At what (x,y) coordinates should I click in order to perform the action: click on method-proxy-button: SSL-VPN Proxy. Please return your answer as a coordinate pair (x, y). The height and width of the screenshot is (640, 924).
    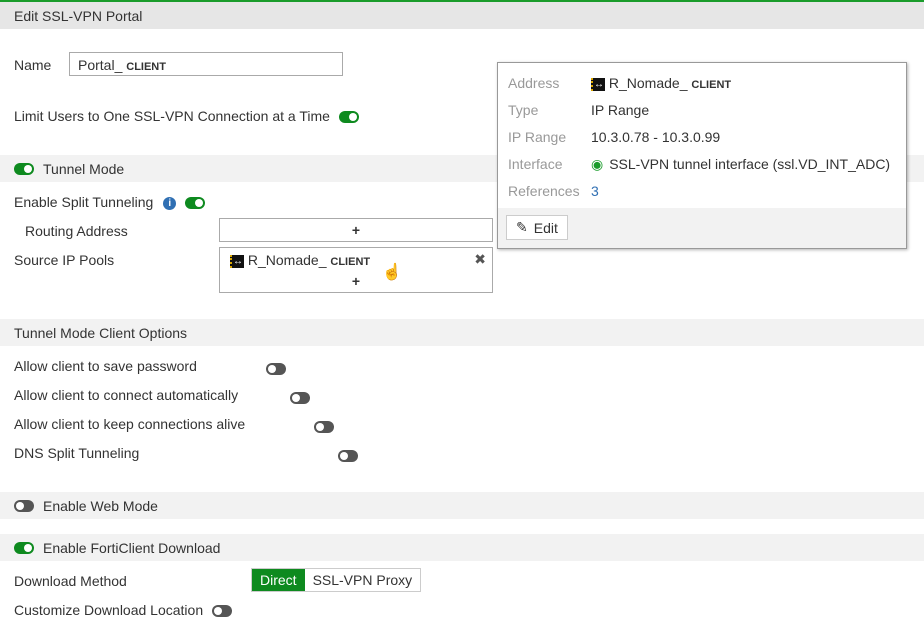
    Looking at the image, I should click on (362, 580).